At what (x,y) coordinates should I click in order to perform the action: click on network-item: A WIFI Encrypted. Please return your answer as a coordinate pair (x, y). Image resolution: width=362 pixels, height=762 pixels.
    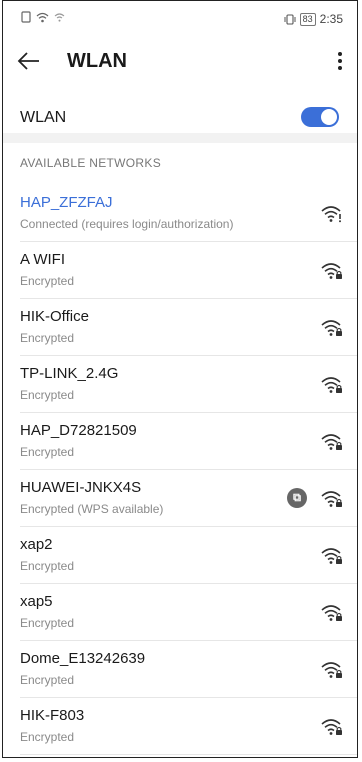
    Looking at the image, I should click on (180, 270).